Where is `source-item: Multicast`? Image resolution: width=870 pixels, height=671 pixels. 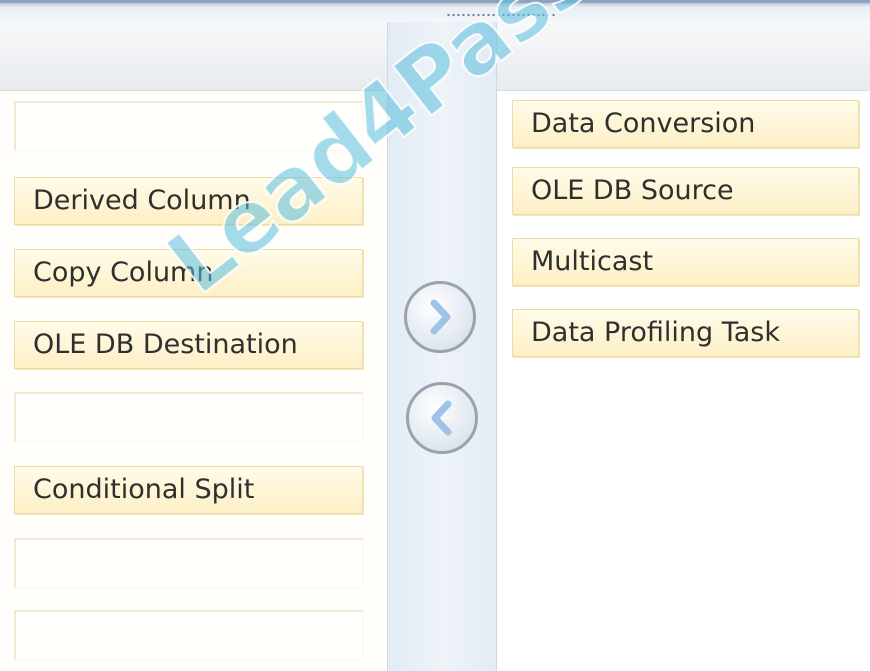 source-item: Multicast is located at coordinates (685, 262).